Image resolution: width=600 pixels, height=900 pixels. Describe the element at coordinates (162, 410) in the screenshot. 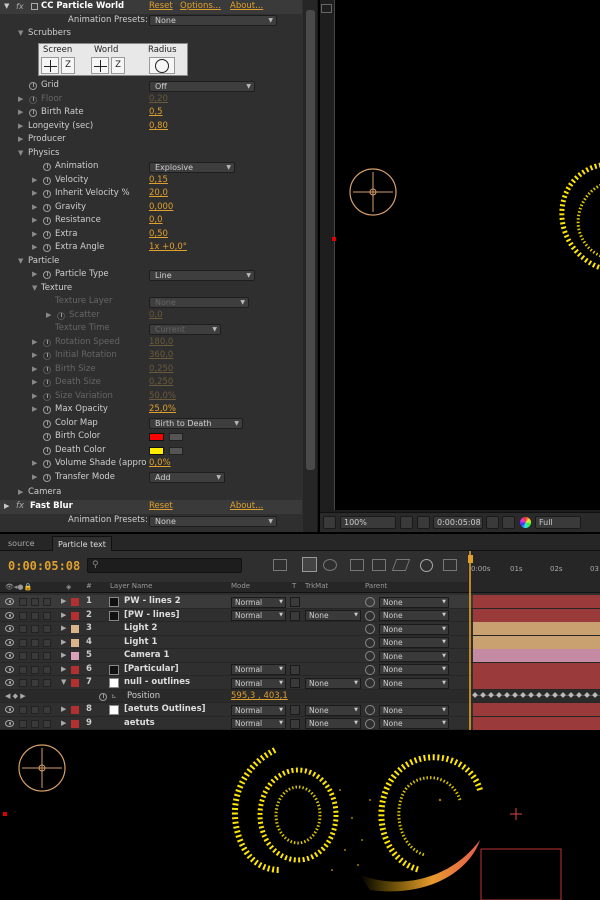

I see `max-opacity-value: 25,0%` at that location.